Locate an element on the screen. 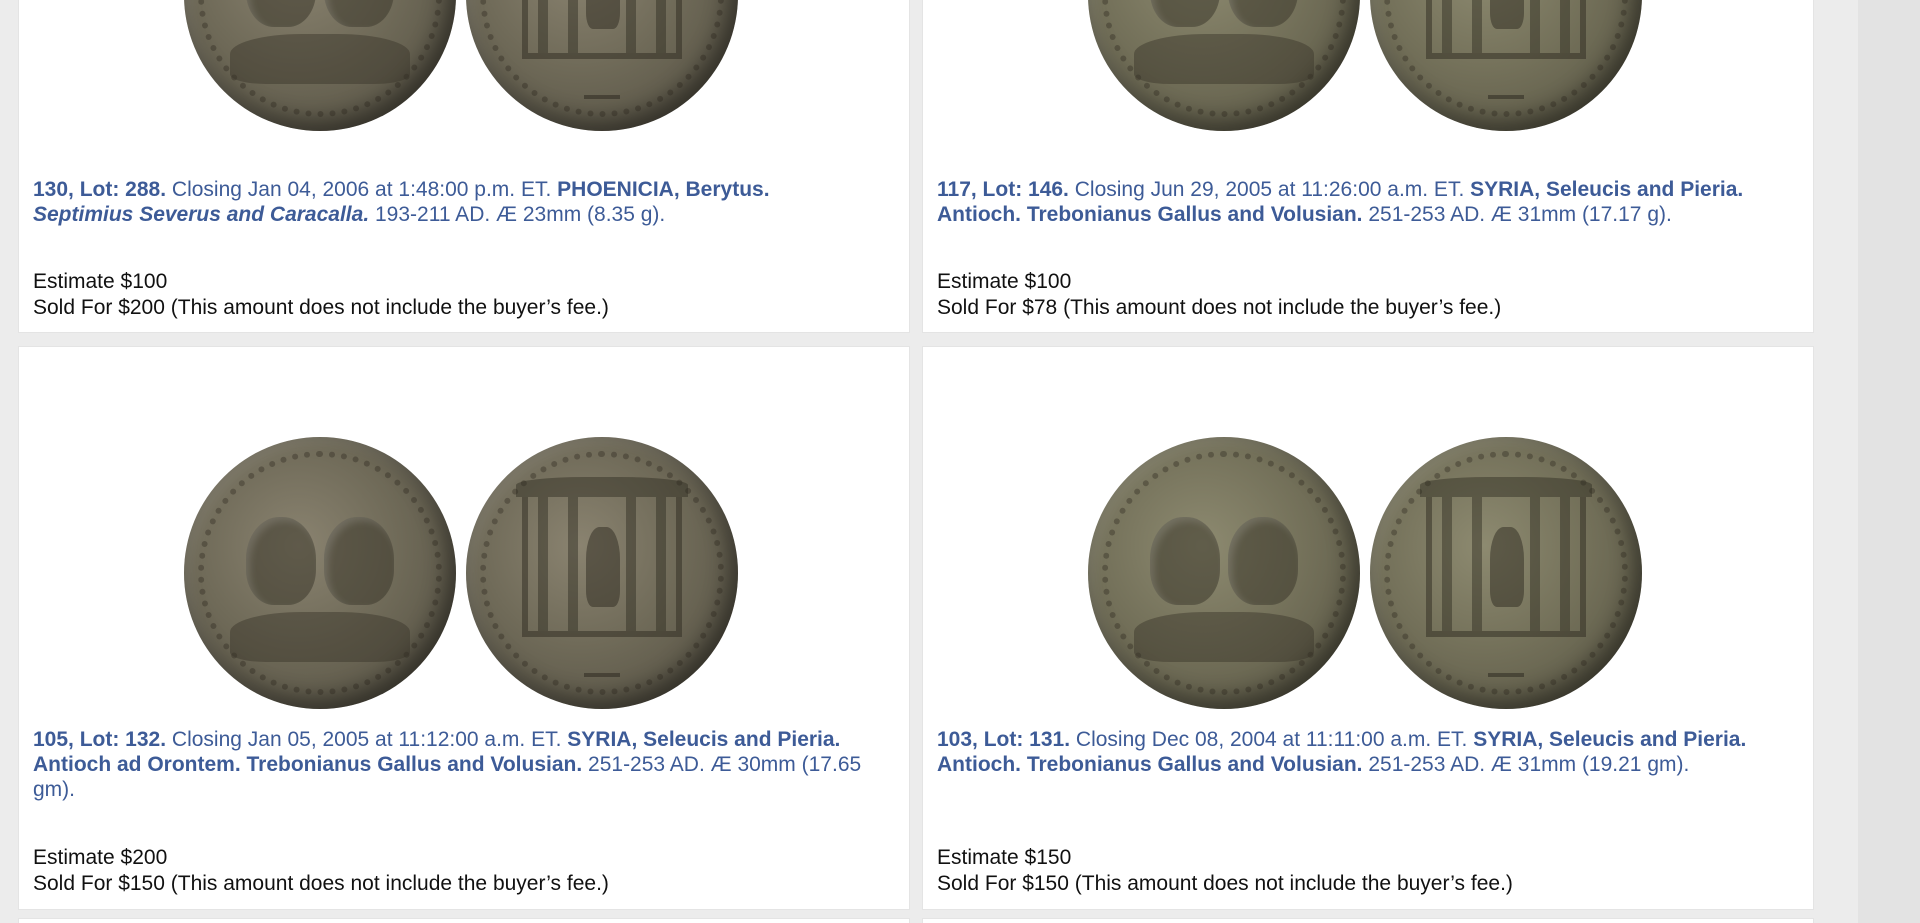  lot-number-link: 117, Lot: 146. is located at coordinates (1003, 189).